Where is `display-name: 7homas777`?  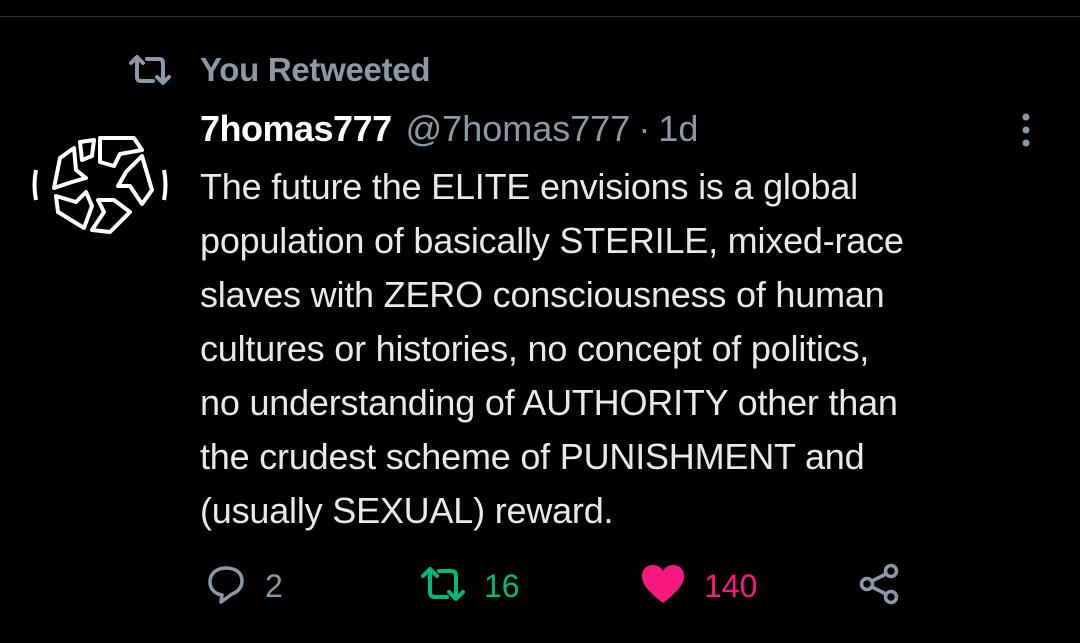
display-name: 7homas777 is located at coordinates (296, 129).